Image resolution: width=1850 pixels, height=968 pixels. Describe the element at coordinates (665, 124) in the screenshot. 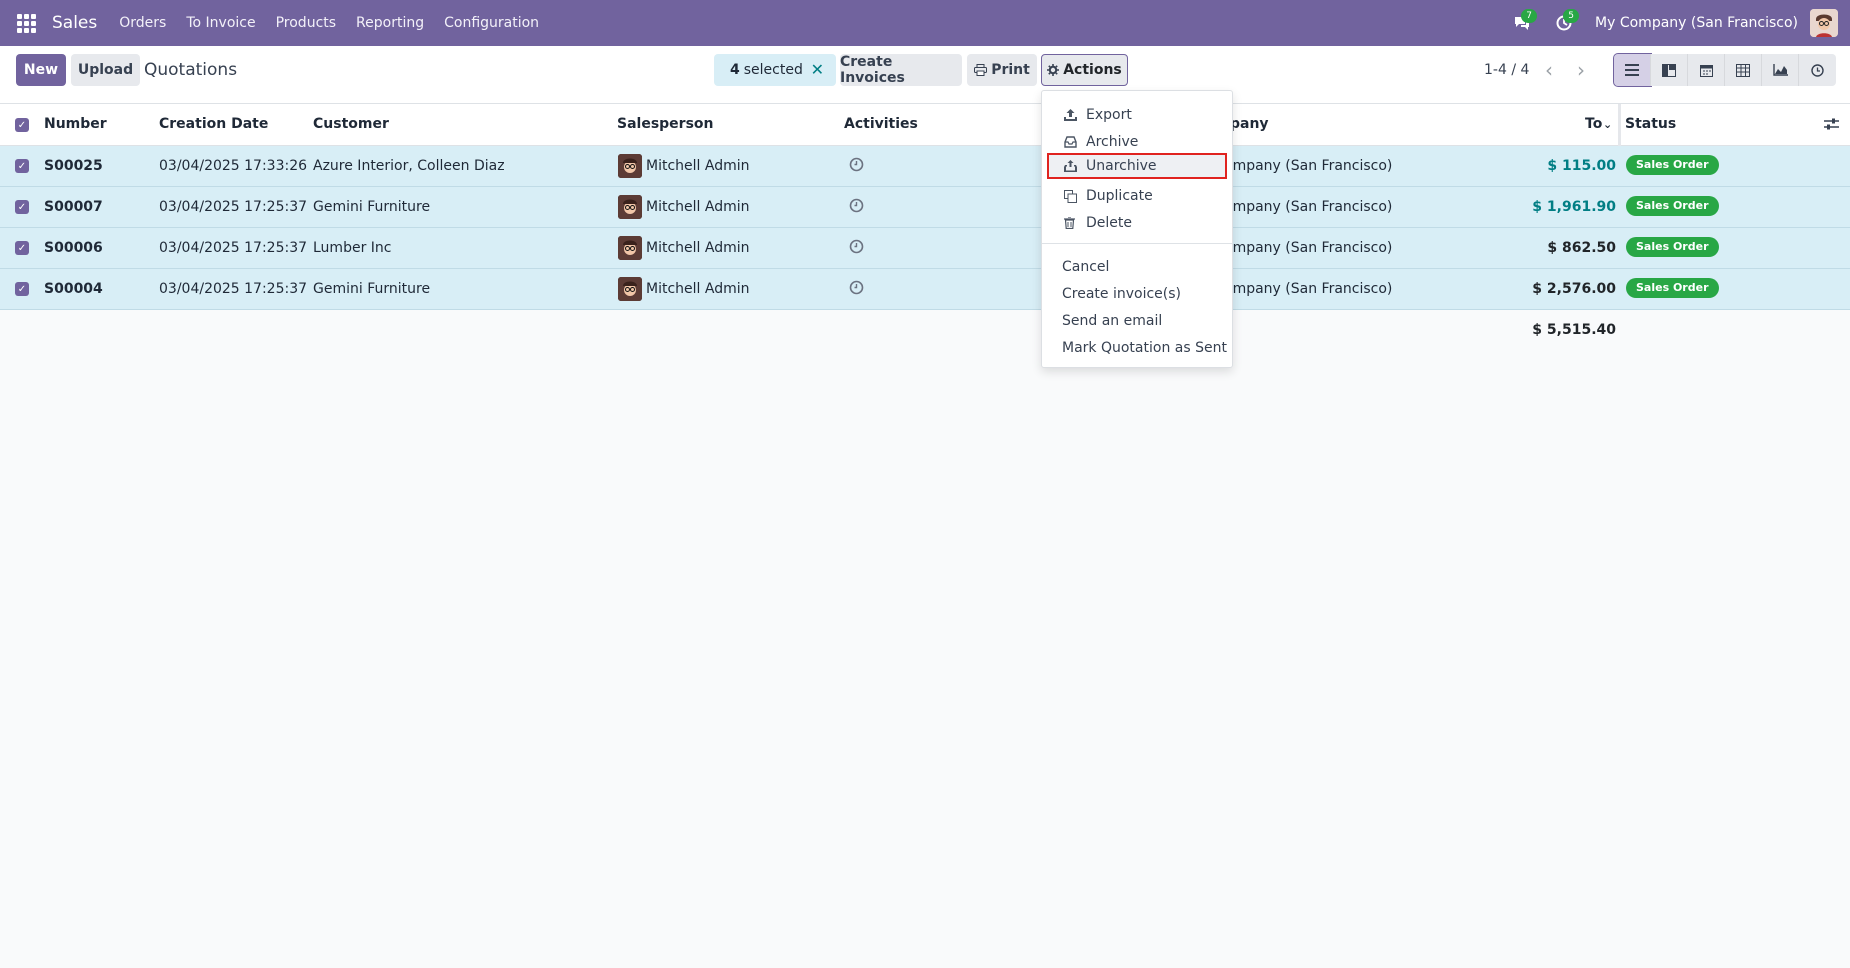

I see `header-salesperson: Salesperson` at that location.